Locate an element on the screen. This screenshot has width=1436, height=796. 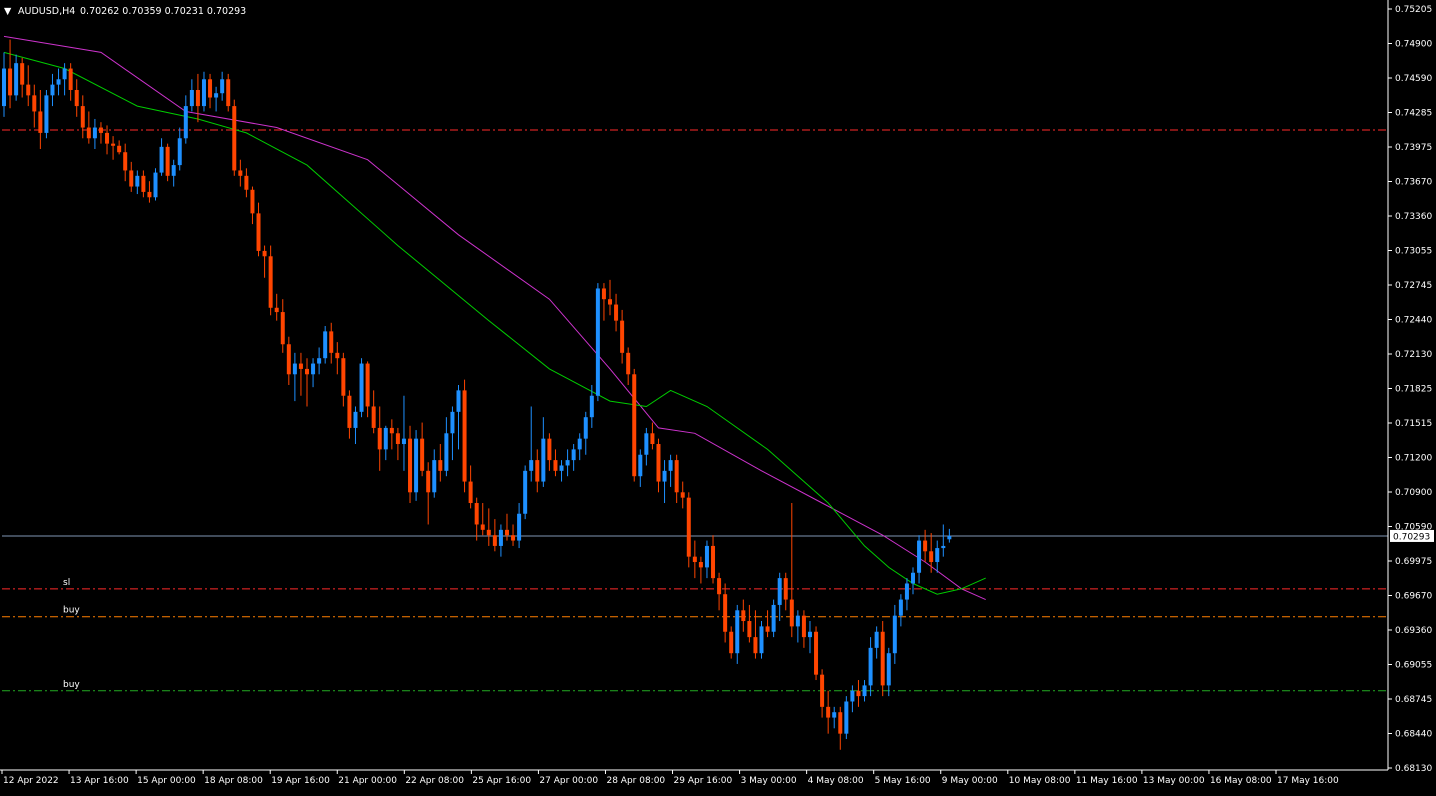
y-tick-label: 0.69670 is located at coordinates (1413, 597).